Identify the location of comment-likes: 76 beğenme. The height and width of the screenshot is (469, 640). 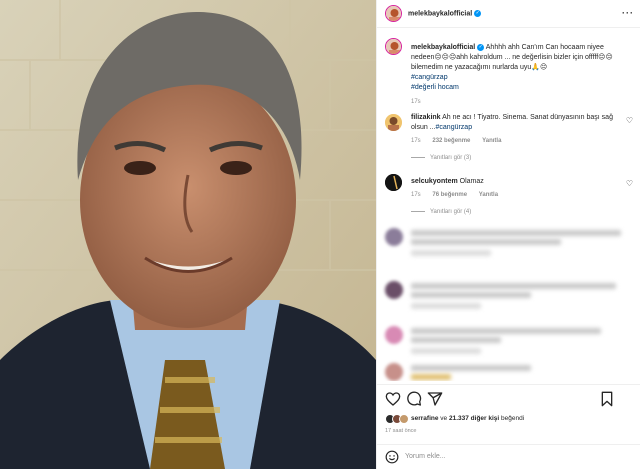
(449, 195).